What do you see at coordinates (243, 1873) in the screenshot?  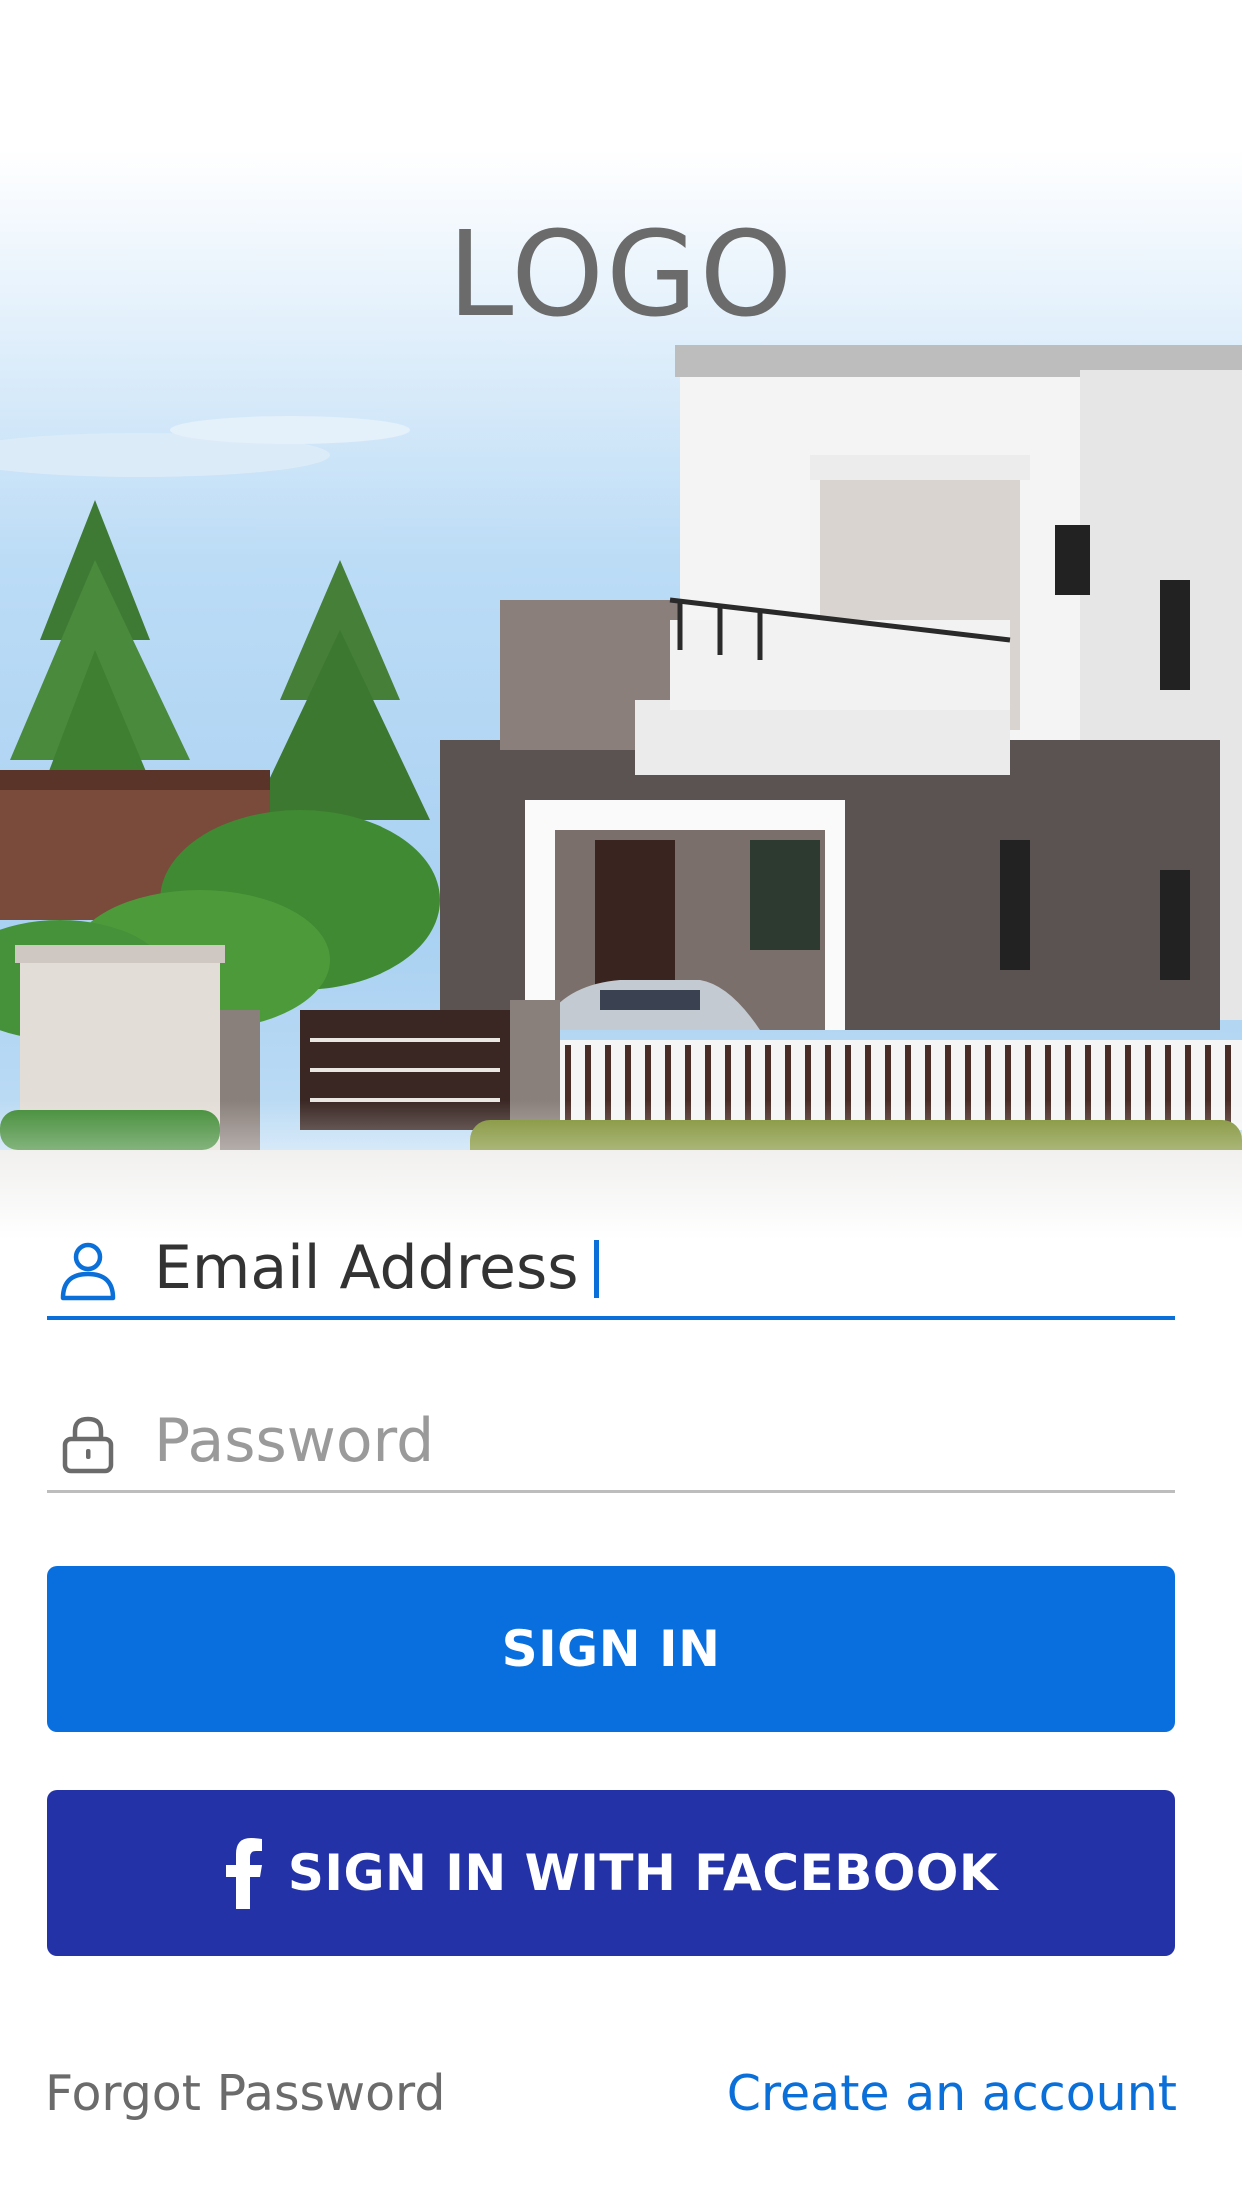 I see `facebook-icon` at bounding box center [243, 1873].